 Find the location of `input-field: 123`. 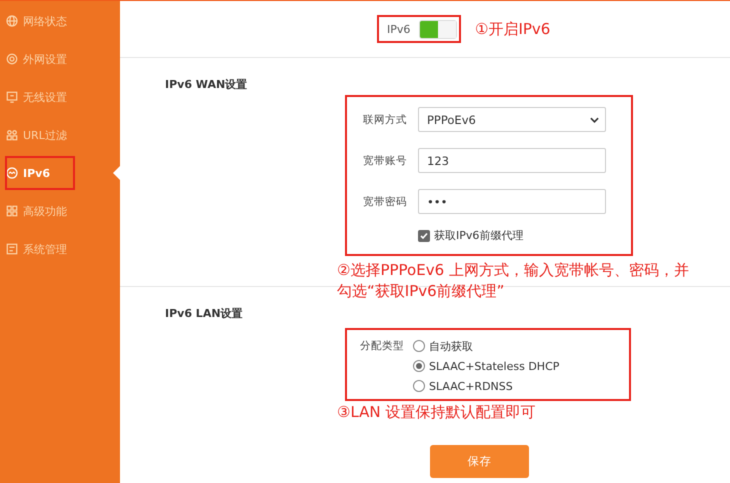

input-field: 123 is located at coordinates (512, 160).